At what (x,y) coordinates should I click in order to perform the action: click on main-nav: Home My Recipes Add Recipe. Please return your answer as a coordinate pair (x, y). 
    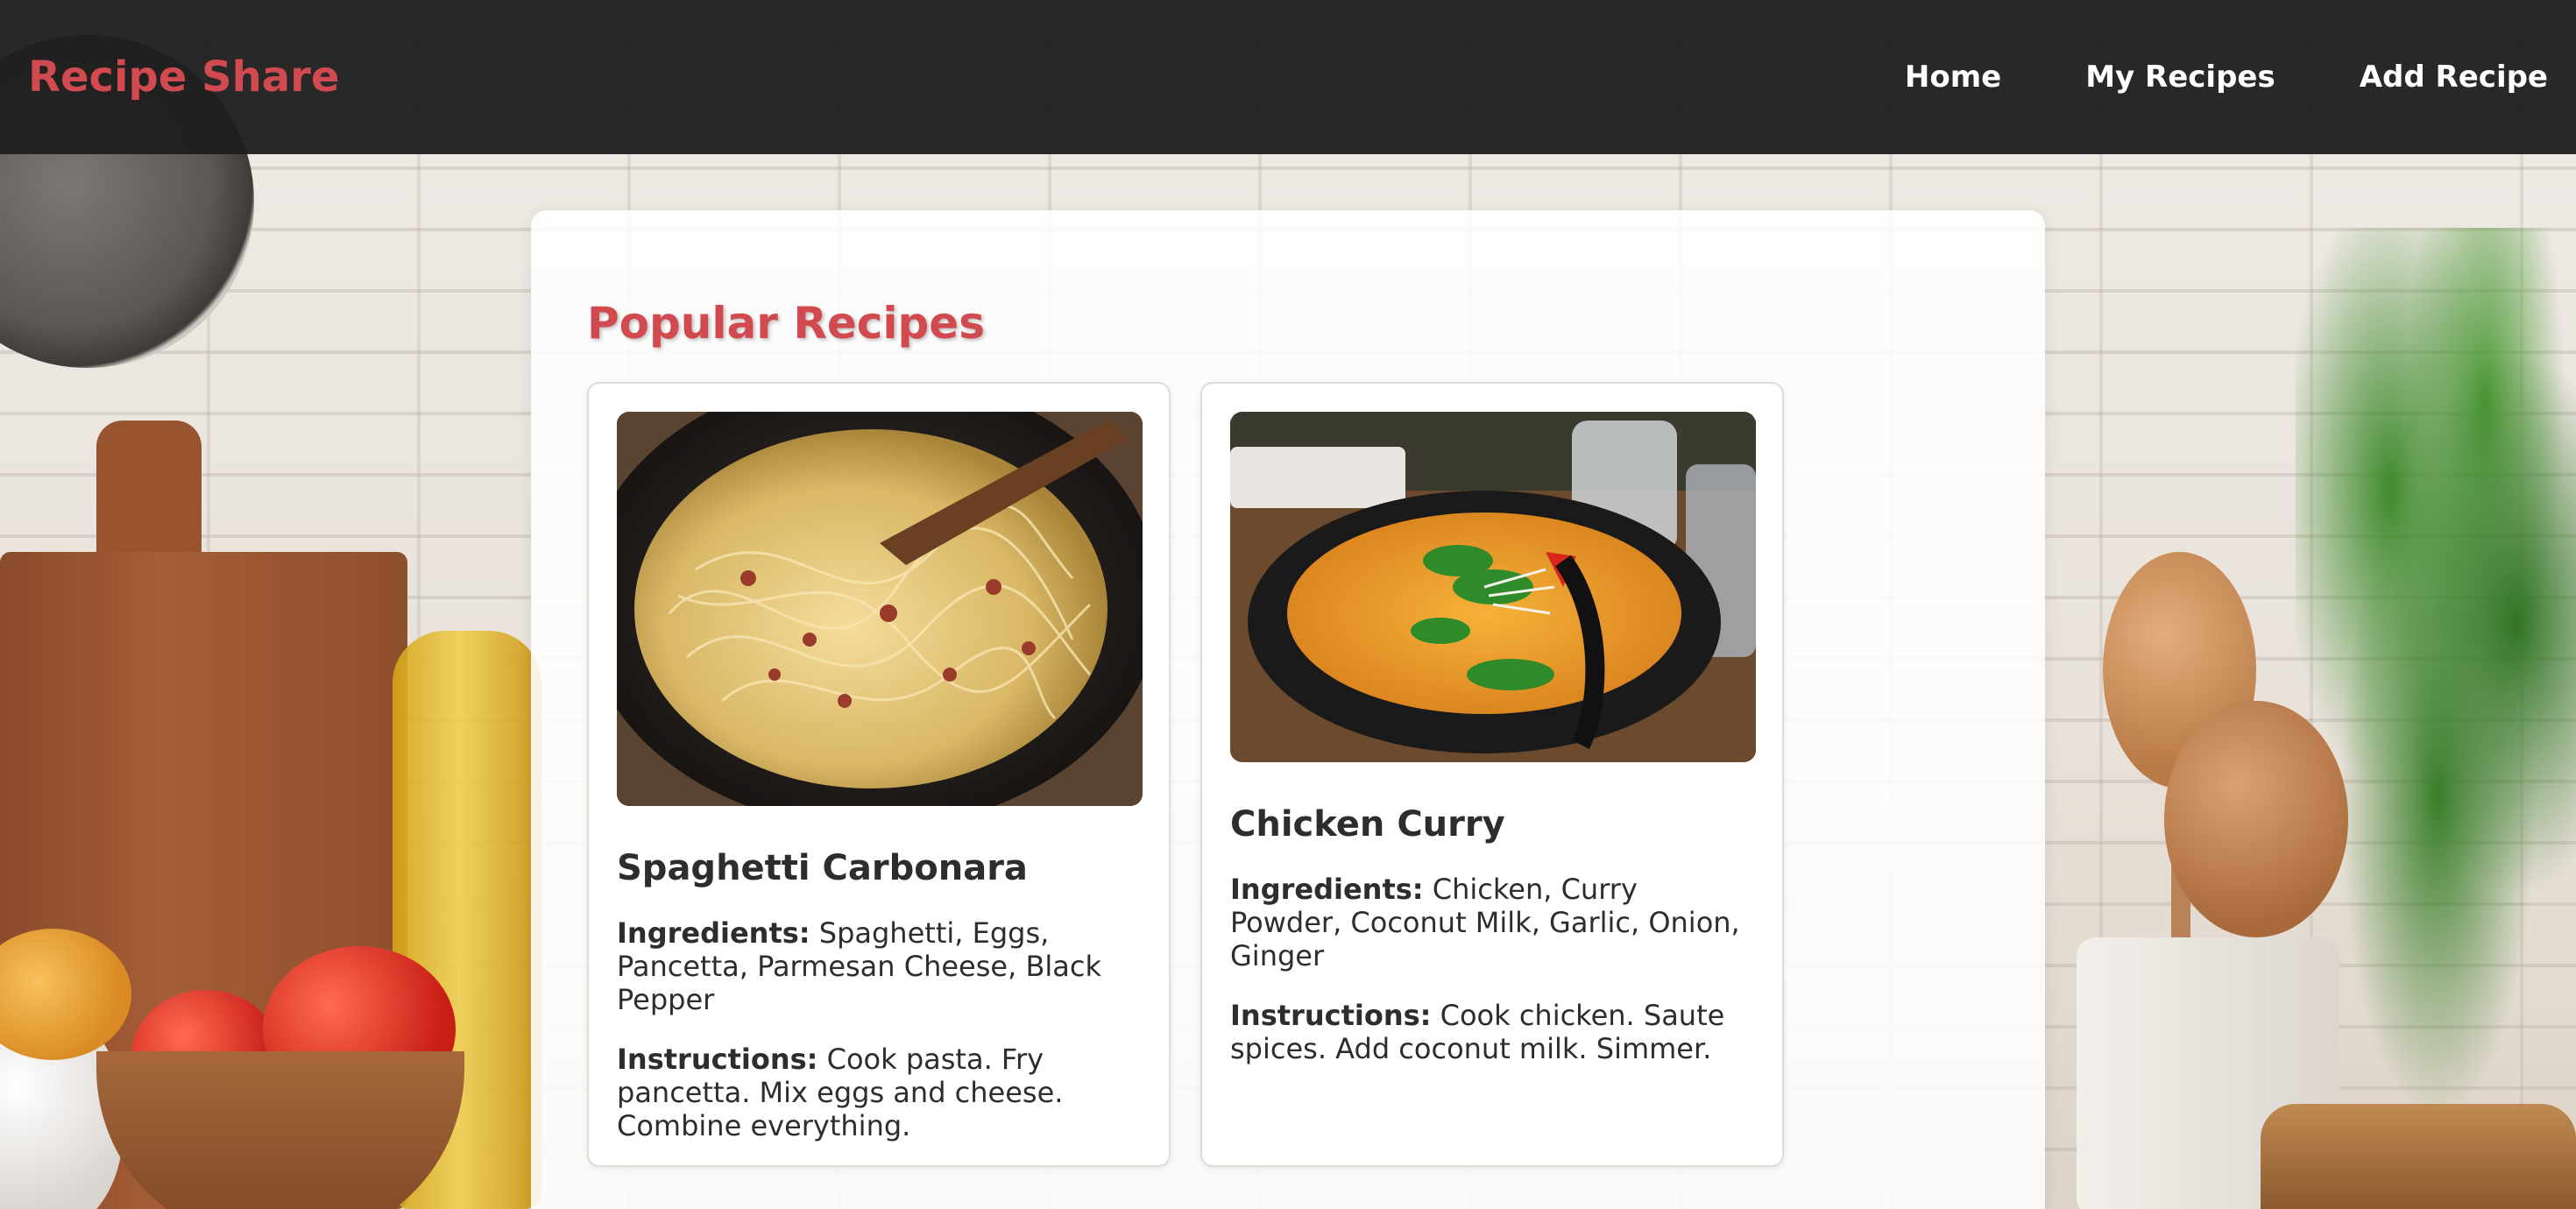
    Looking at the image, I should click on (2184, 77).